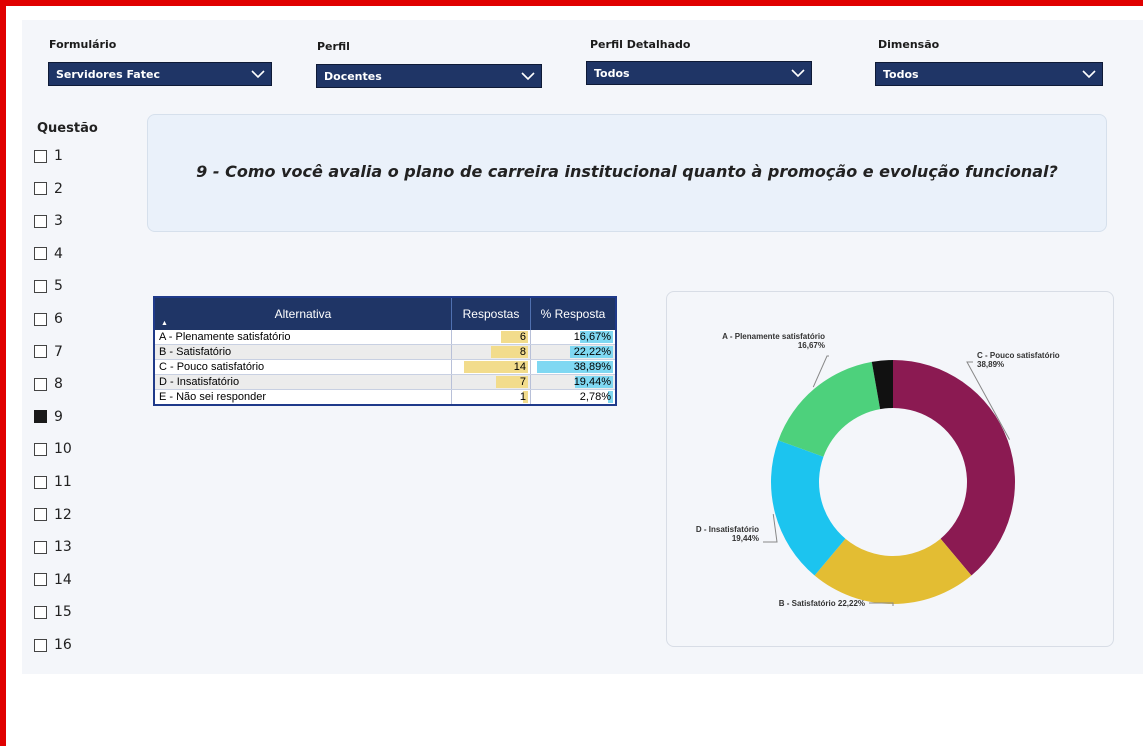  What do you see at coordinates (48, 254) in the screenshot?
I see `questao-item-4: 4` at bounding box center [48, 254].